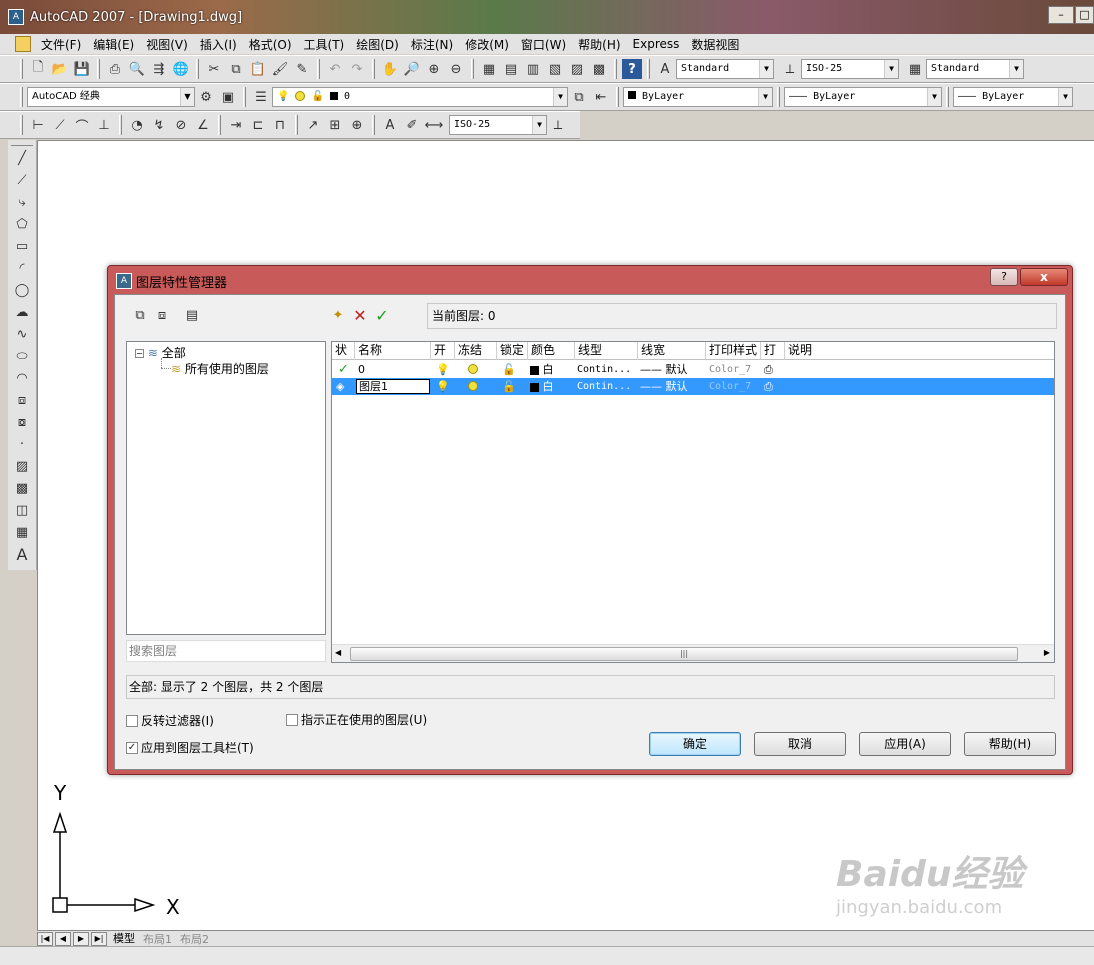 The width and height of the screenshot is (1094, 965). What do you see at coordinates (81, 938) in the screenshot?
I see `next-tab-icon: ▶` at bounding box center [81, 938].